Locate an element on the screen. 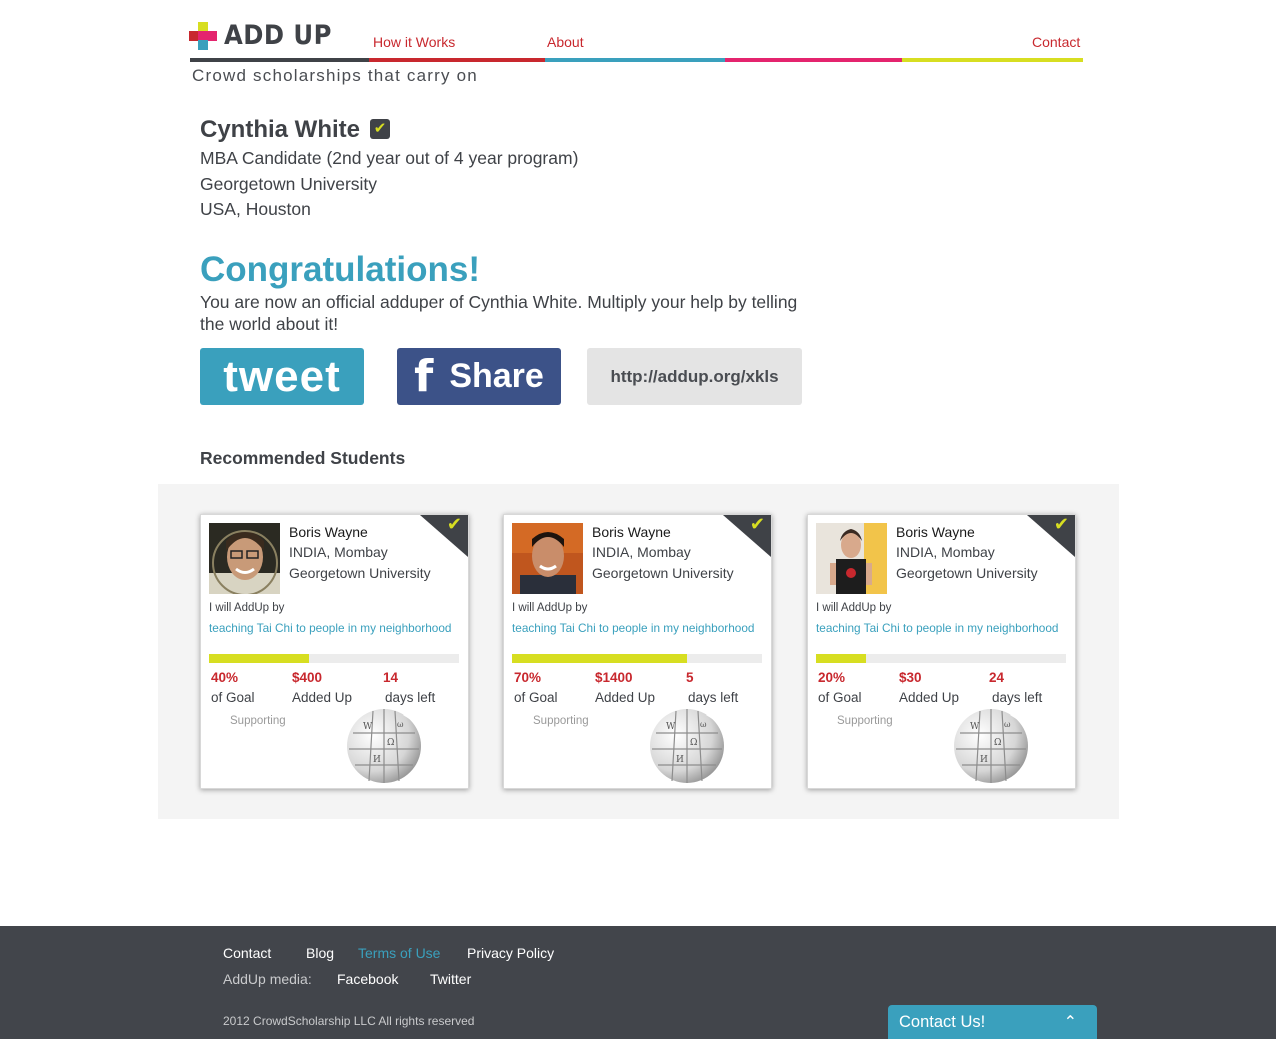  card-goal-percent: 20% is located at coordinates (832, 677).